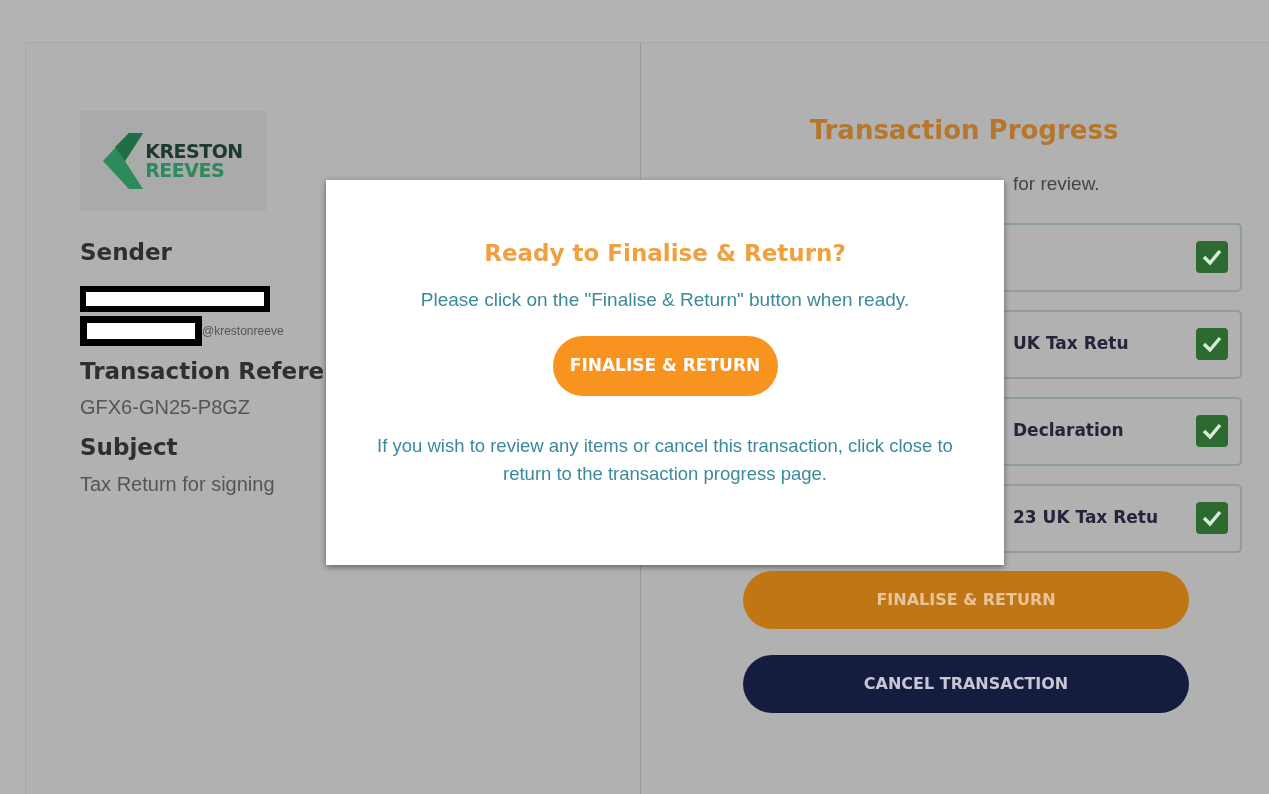 This screenshot has width=1269, height=794. Describe the element at coordinates (665, 299) in the screenshot. I see `dialog-message: Please click on the "Finalise & Return" button when ready.` at that location.